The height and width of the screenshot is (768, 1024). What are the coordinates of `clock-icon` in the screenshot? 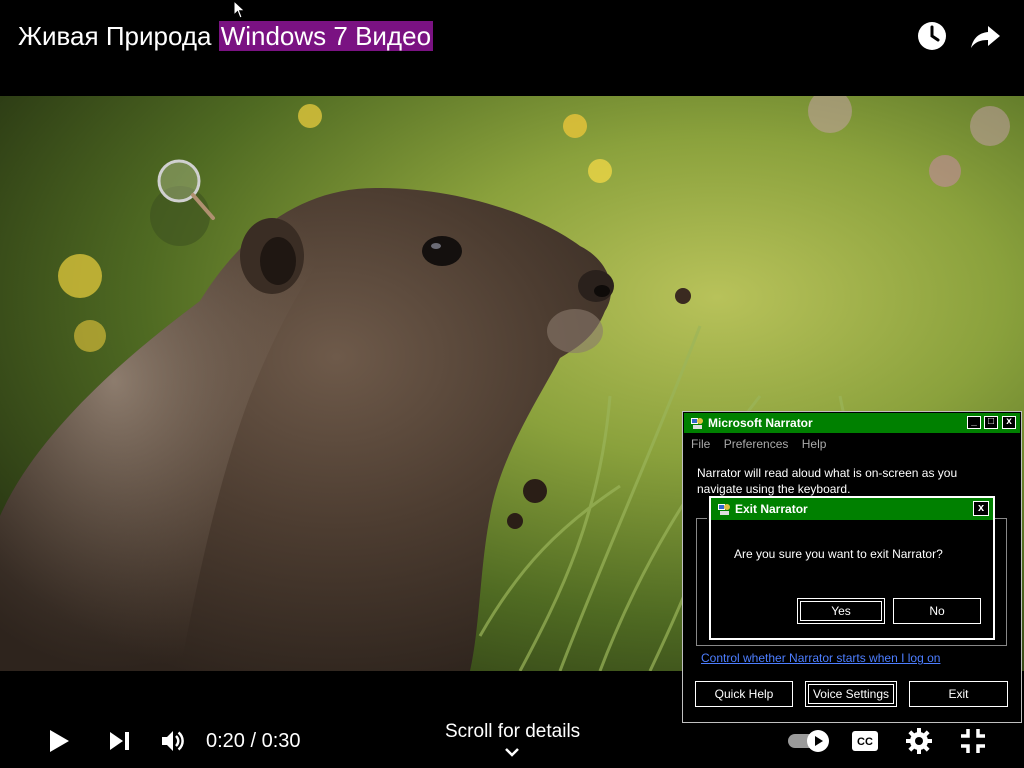 It's located at (932, 36).